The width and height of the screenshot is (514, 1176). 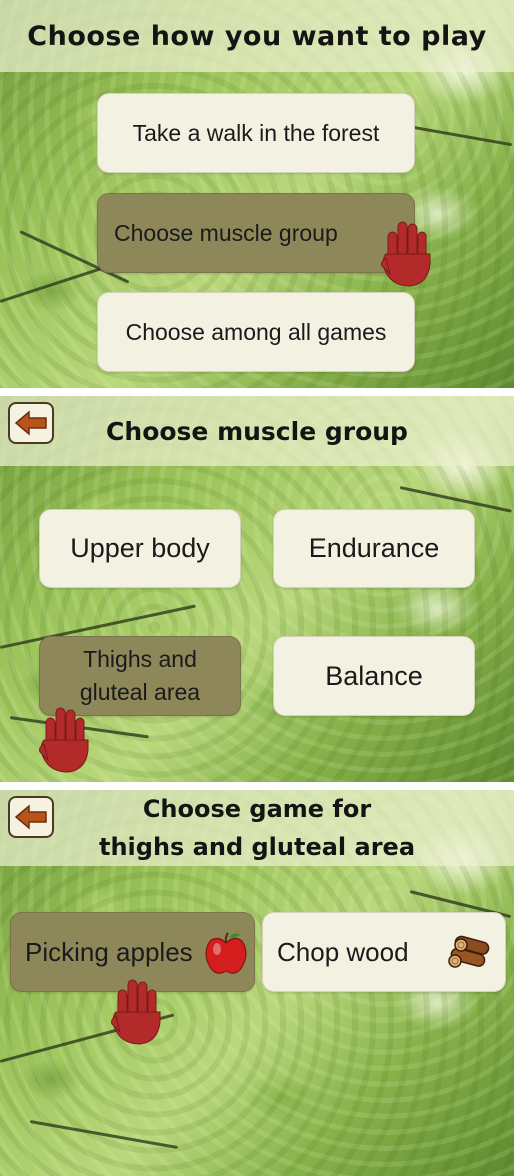 What do you see at coordinates (103, 1135) in the screenshot?
I see `branch-decoration` at bounding box center [103, 1135].